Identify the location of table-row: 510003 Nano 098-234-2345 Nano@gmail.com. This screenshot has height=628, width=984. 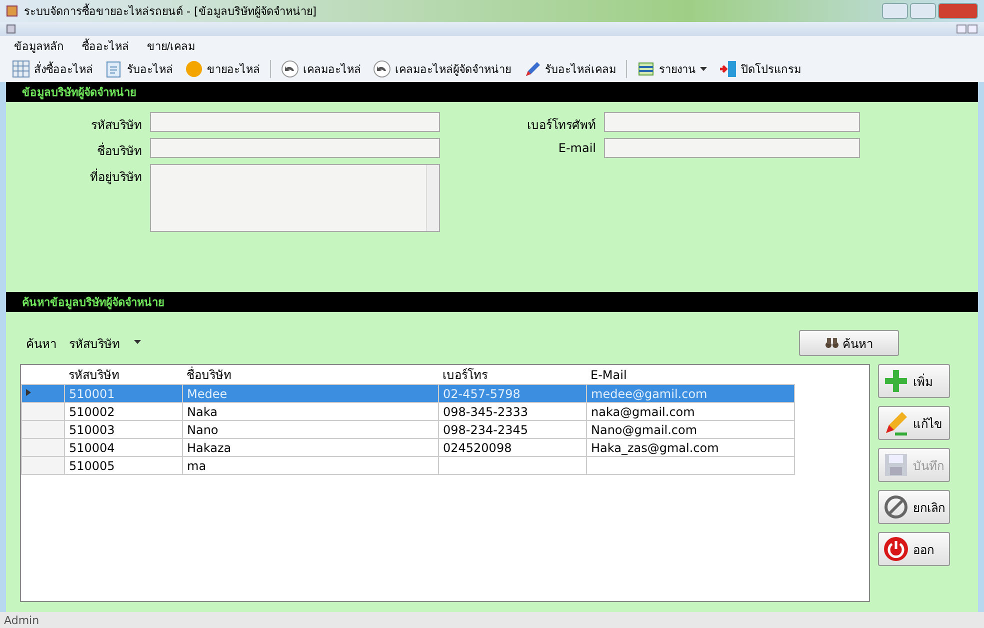
(408, 429).